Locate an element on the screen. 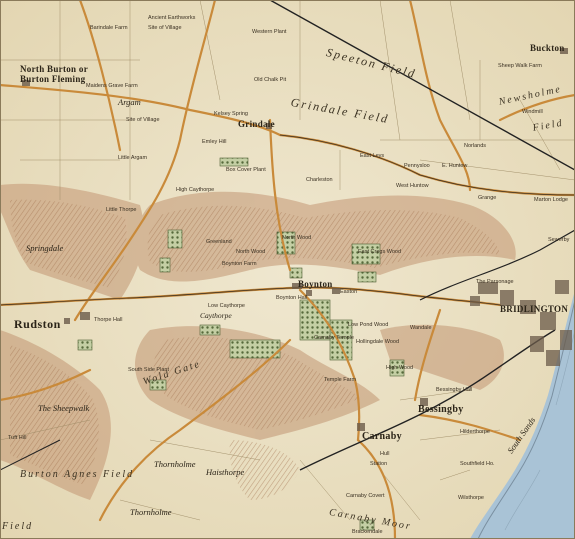  label-southfield: Southfield Ho. is located at coordinates (477, 464).